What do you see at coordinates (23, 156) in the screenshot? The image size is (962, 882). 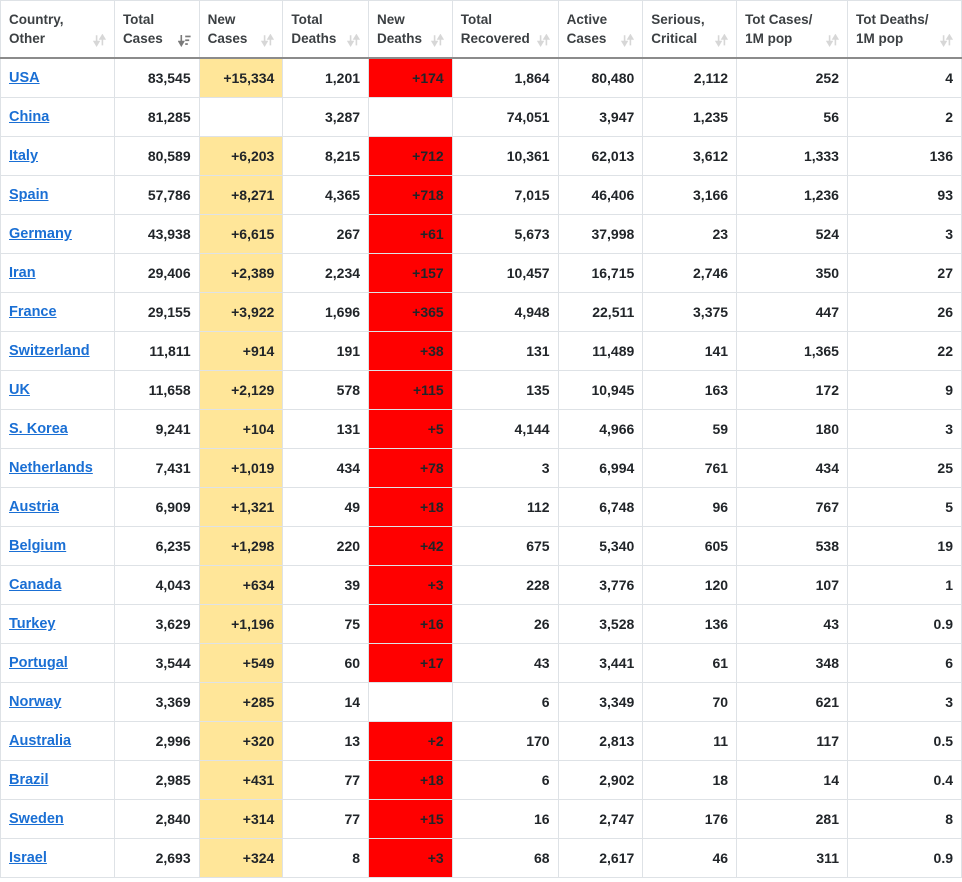 I see `country-link: Italy` at bounding box center [23, 156].